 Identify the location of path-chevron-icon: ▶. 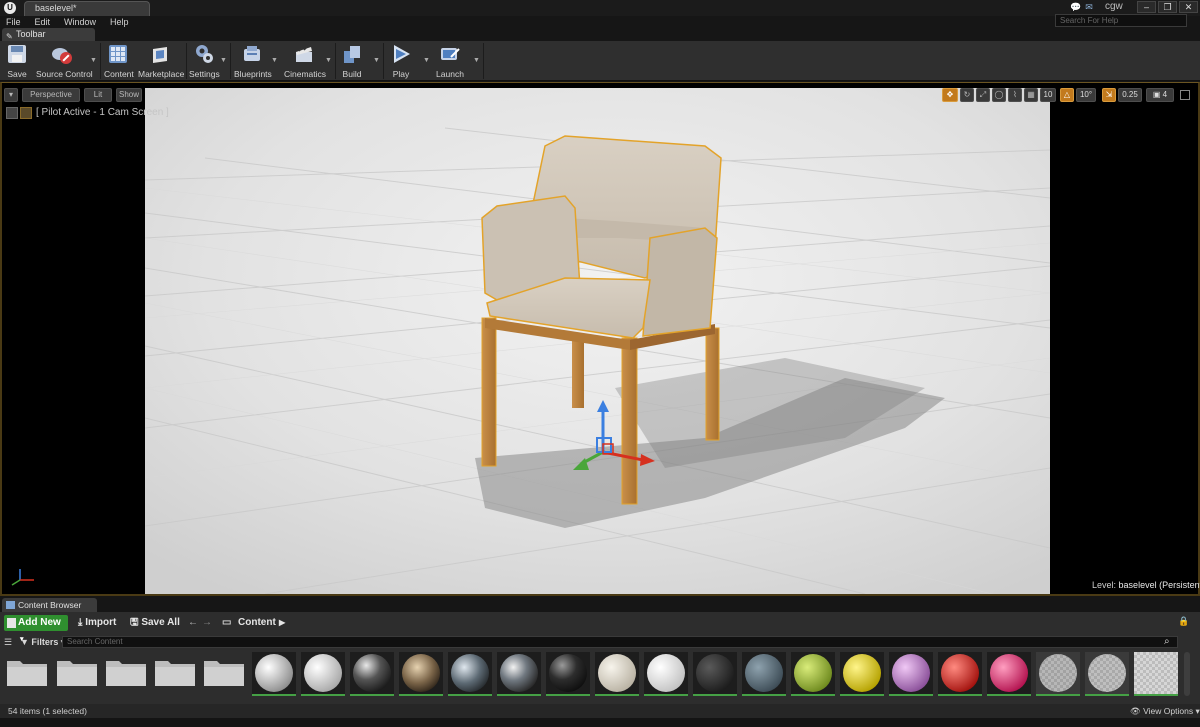
(282, 623).